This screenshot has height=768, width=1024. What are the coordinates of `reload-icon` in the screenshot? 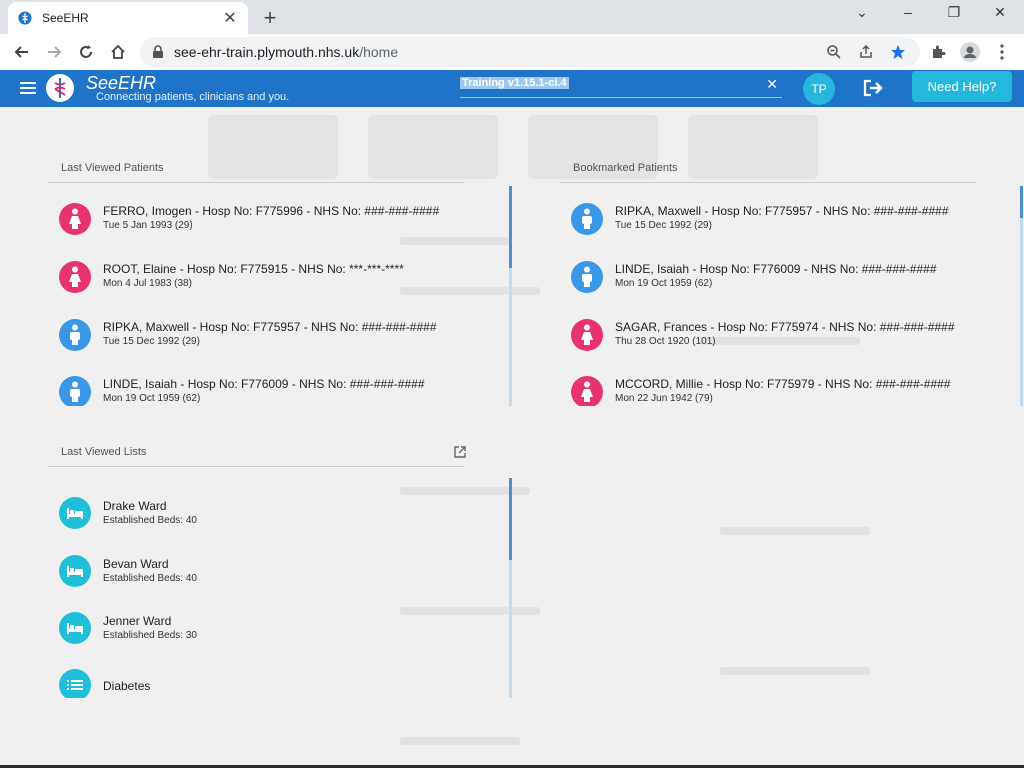 It's located at (86, 52).